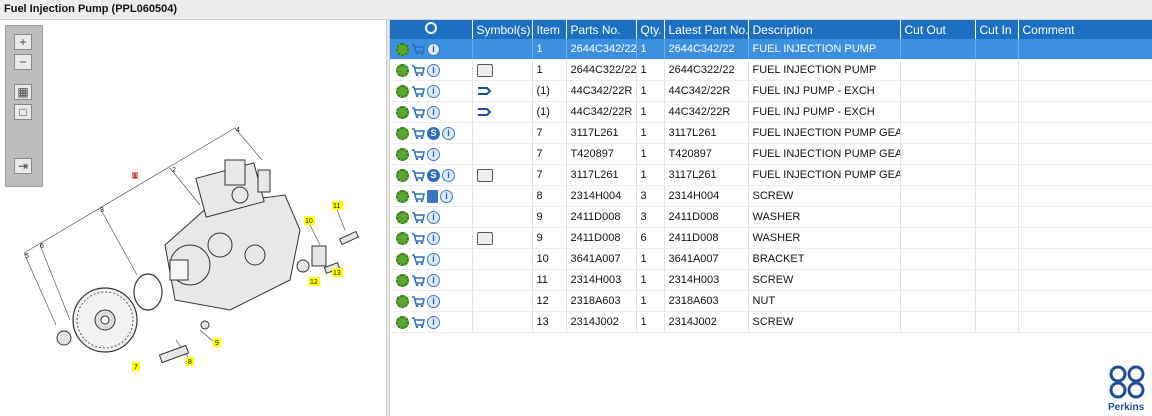  Describe the element at coordinates (771, 238) in the screenshot. I see `table-row: i 9 2411D008 6 2411D008 WASHER` at that location.